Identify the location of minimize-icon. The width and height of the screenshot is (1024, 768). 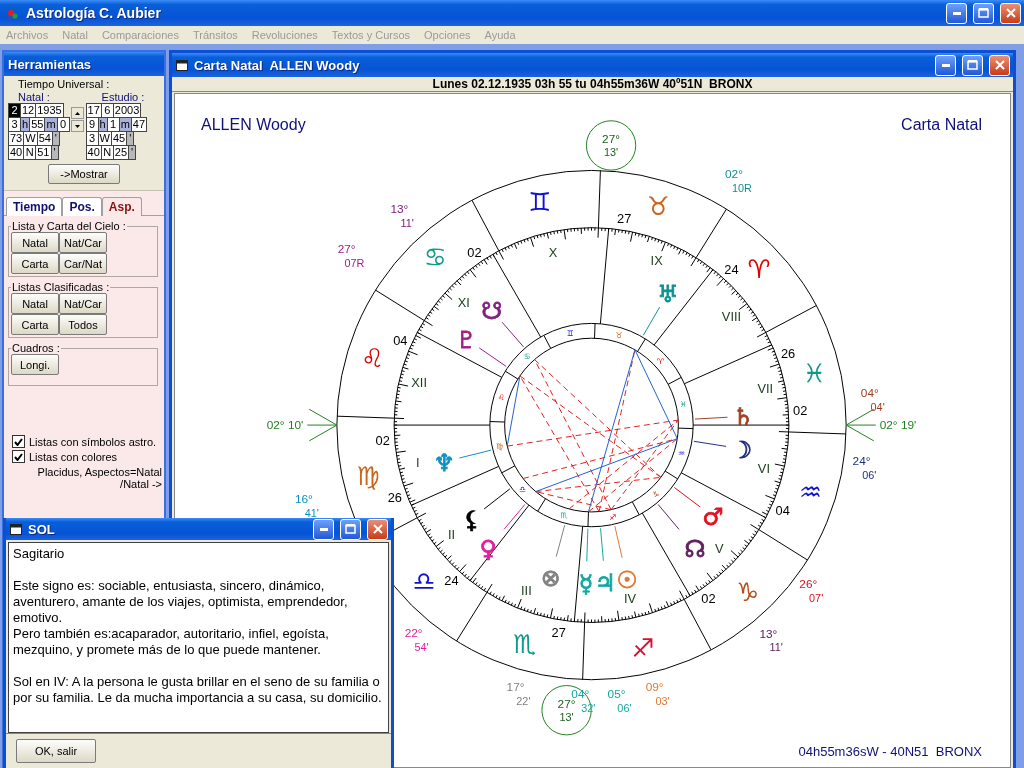
(323, 529).